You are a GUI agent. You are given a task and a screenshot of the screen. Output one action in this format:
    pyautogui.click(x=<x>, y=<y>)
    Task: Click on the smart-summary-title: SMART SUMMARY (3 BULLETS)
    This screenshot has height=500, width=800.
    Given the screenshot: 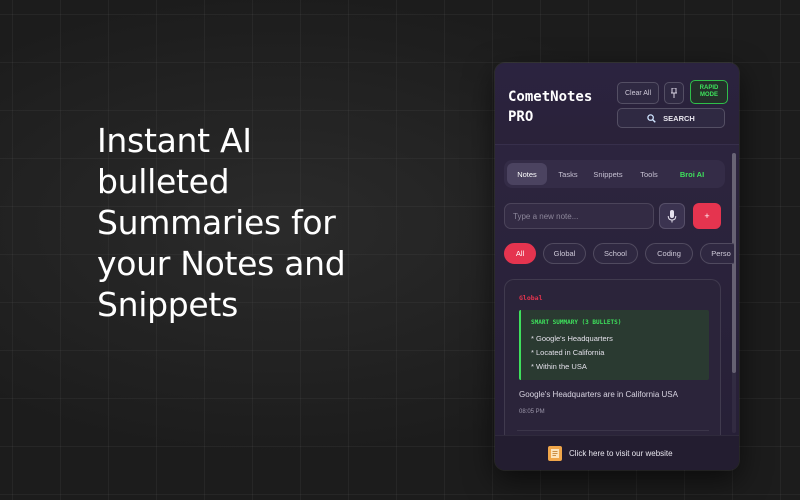 What is the action you would take?
    pyautogui.click(x=576, y=322)
    